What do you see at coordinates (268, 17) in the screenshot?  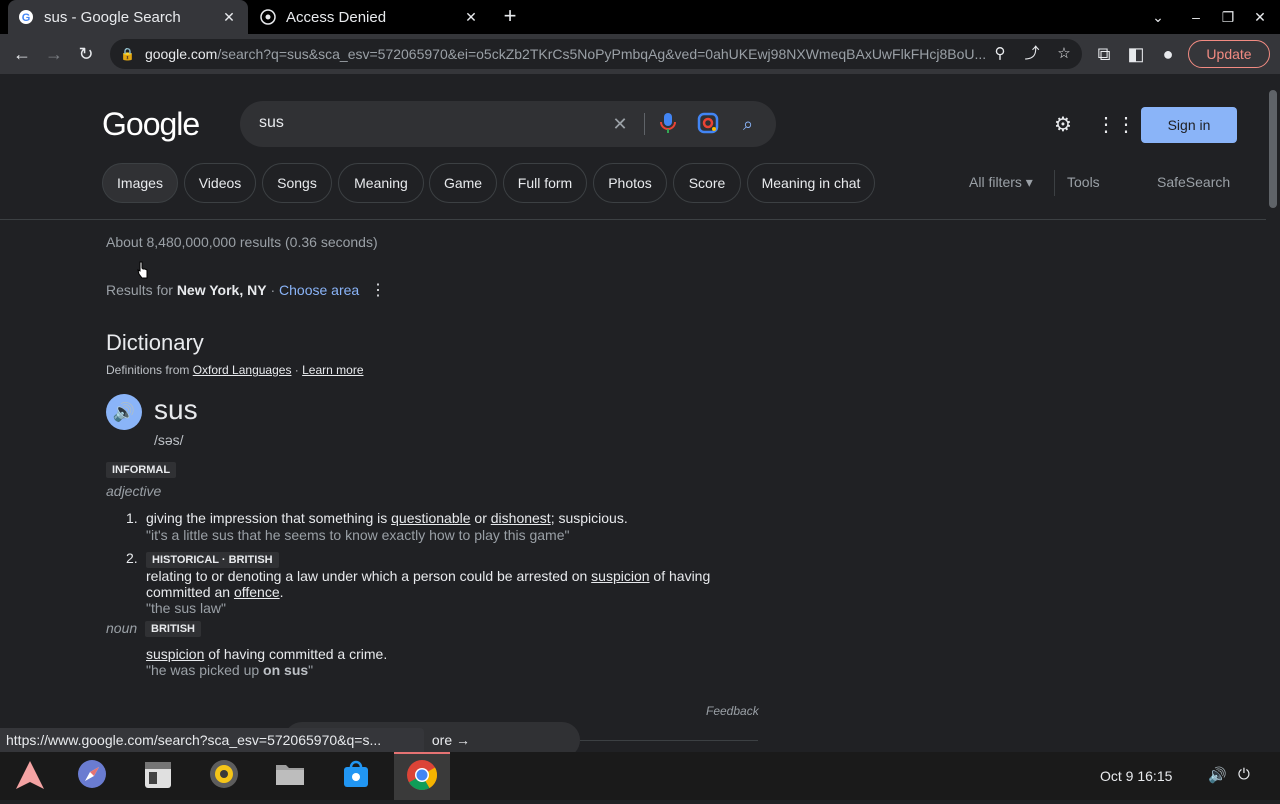 I see `generic-site-icon` at bounding box center [268, 17].